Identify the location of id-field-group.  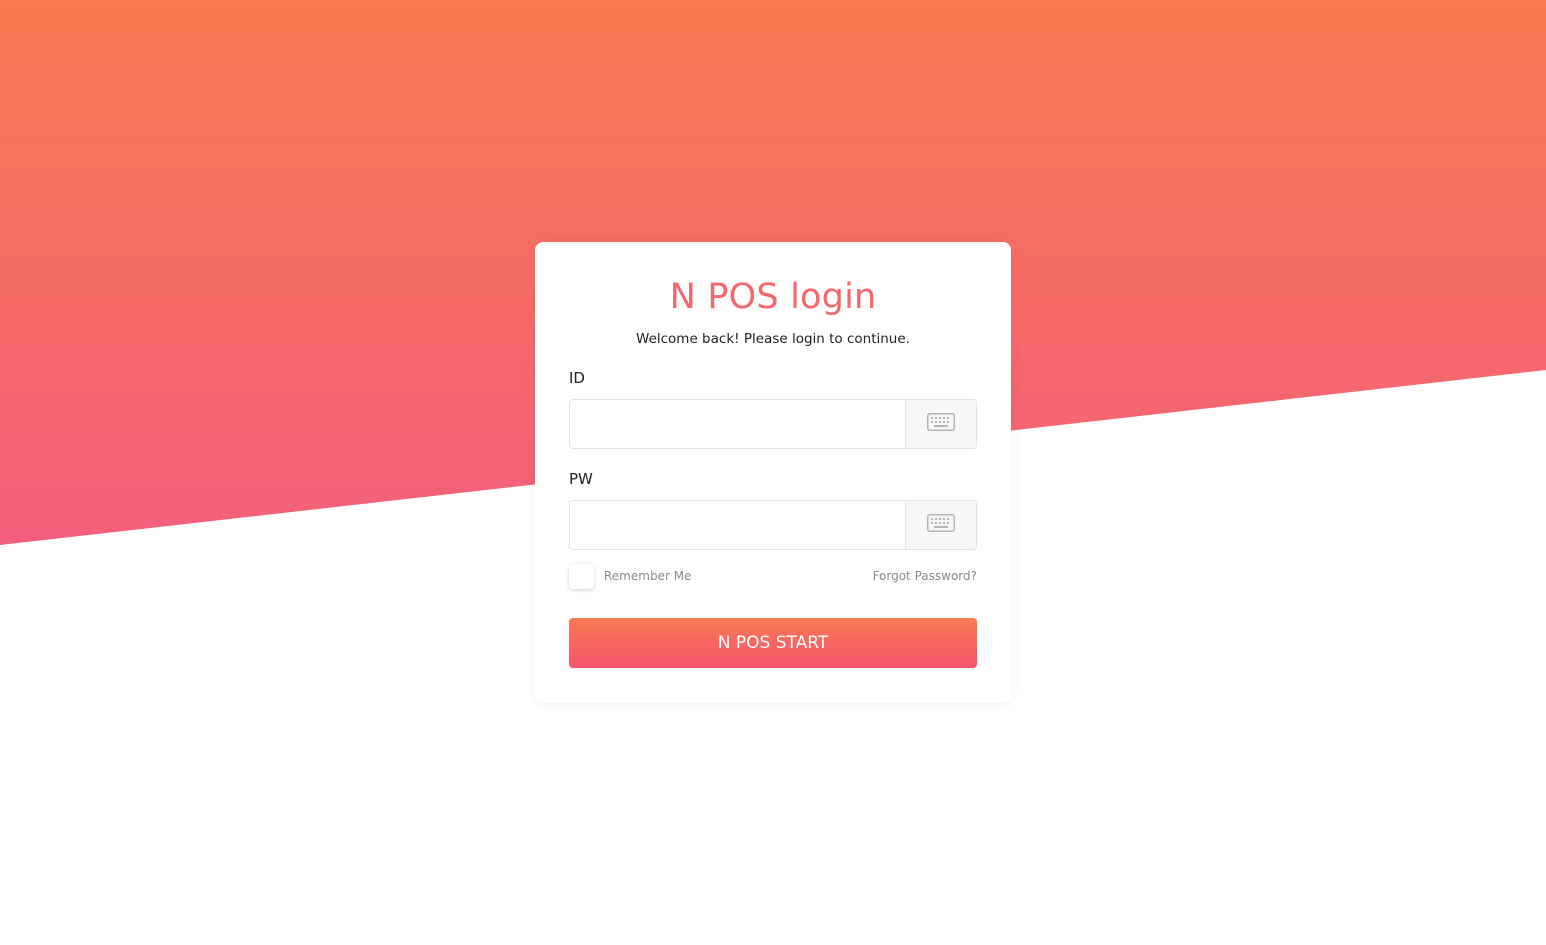
(773, 424).